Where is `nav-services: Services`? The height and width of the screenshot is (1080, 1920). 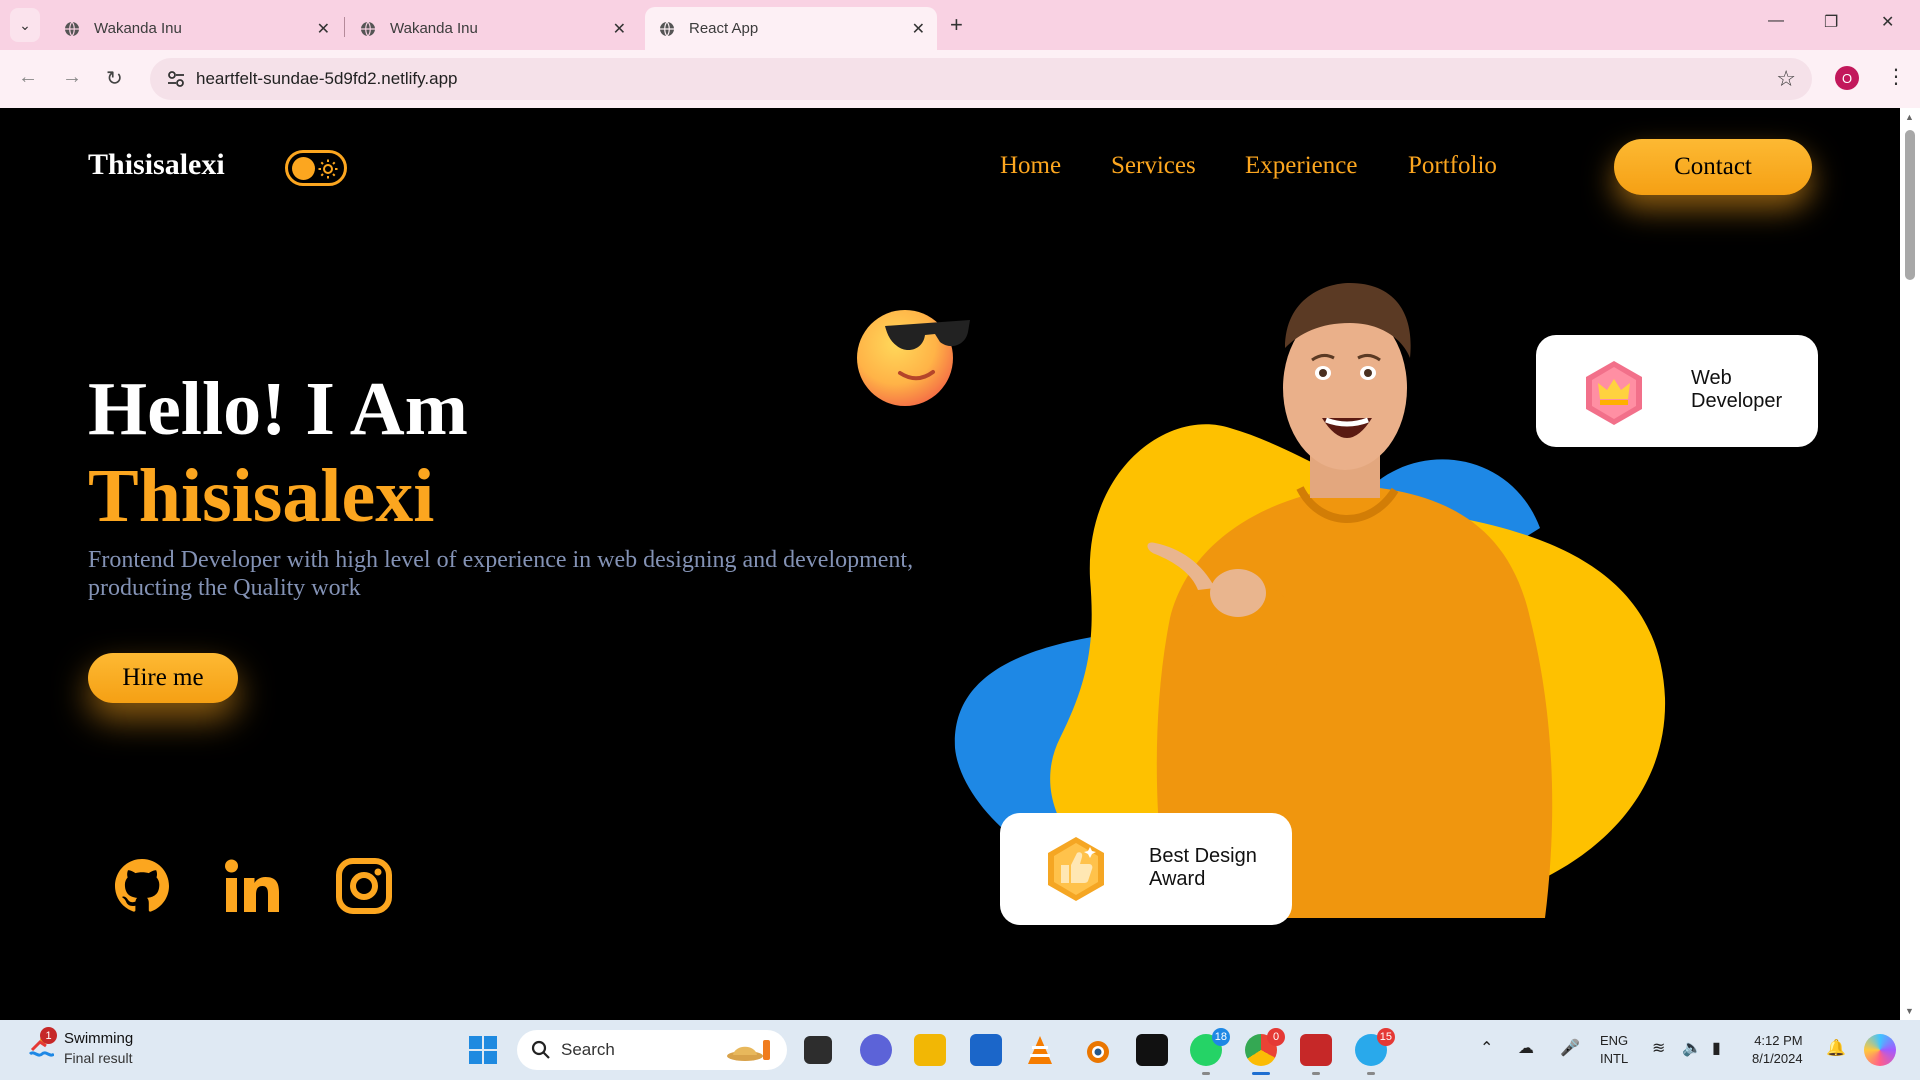
nav-services: Services is located at coordinates (1153, 166).